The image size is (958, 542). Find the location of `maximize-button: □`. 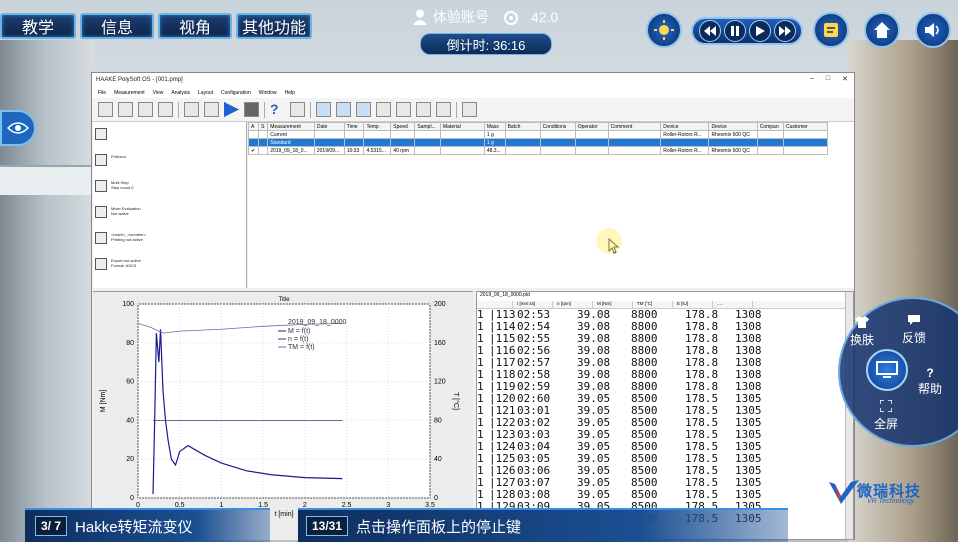

maximize-button: □ is located at coordinates (828, 79).